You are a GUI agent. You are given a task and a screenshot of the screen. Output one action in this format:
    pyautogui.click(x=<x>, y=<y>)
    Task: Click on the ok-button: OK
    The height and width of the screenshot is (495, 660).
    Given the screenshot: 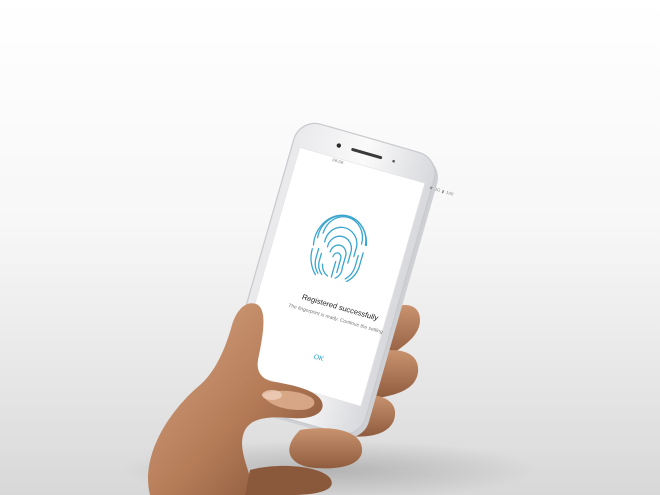 What is the action you would take?
    pyautogui.click(x=318, y=359)
    